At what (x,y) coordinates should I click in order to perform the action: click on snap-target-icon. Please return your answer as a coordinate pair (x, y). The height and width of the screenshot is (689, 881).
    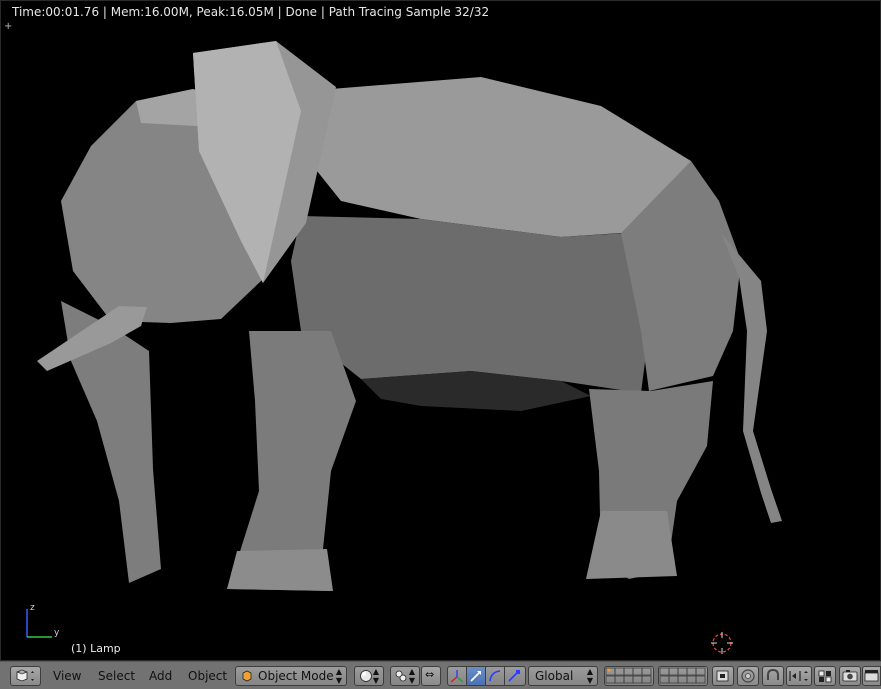
    Looking at the image, I should click on (825, 676).